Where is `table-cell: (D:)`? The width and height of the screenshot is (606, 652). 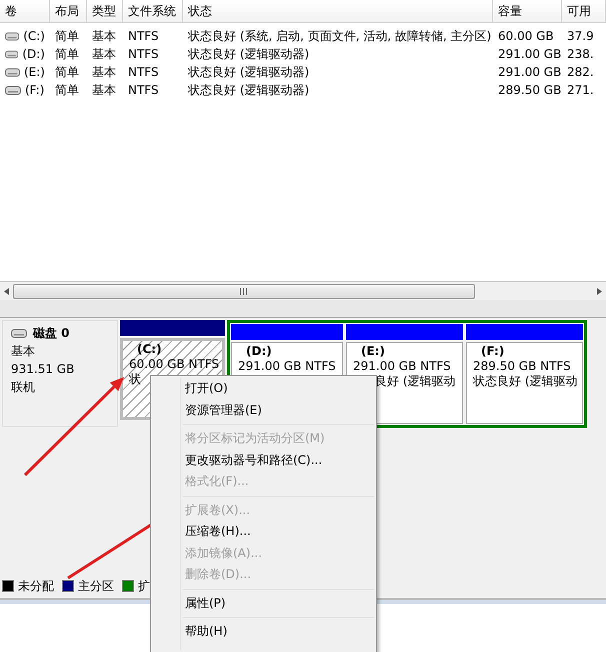
table-cell: (D:) is located at coordinates (33, 54).